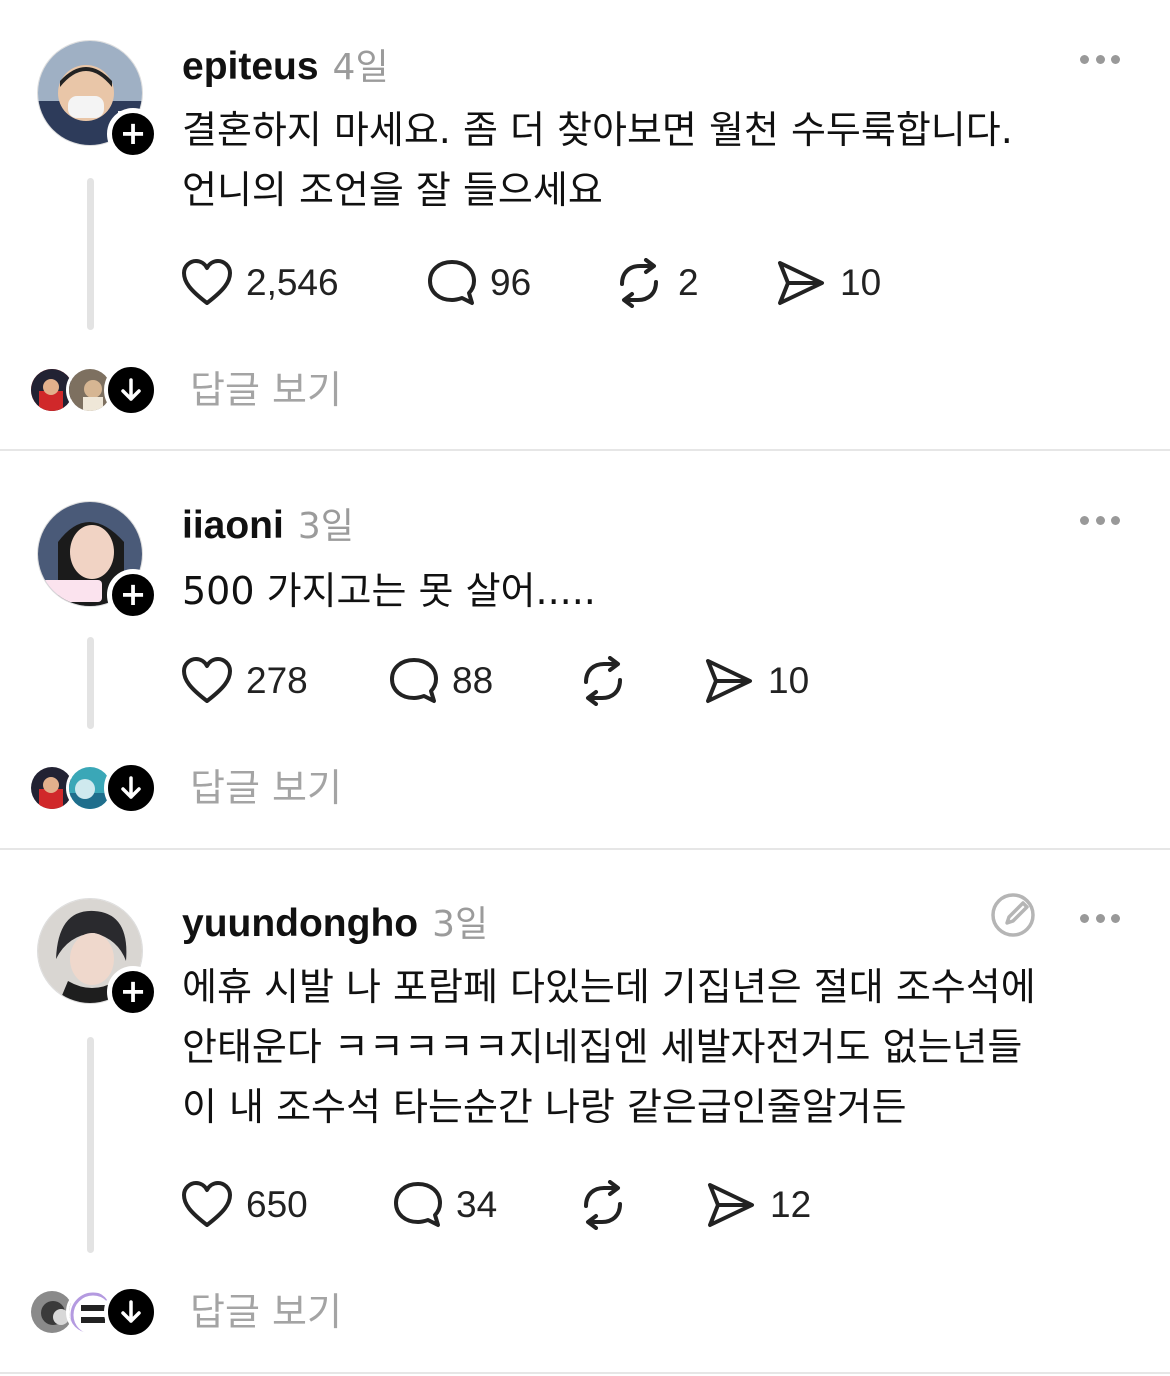 This screenshot has width=1170, height=1376. I want to click on post-header: iiaoni 3일, so click(268, 523).